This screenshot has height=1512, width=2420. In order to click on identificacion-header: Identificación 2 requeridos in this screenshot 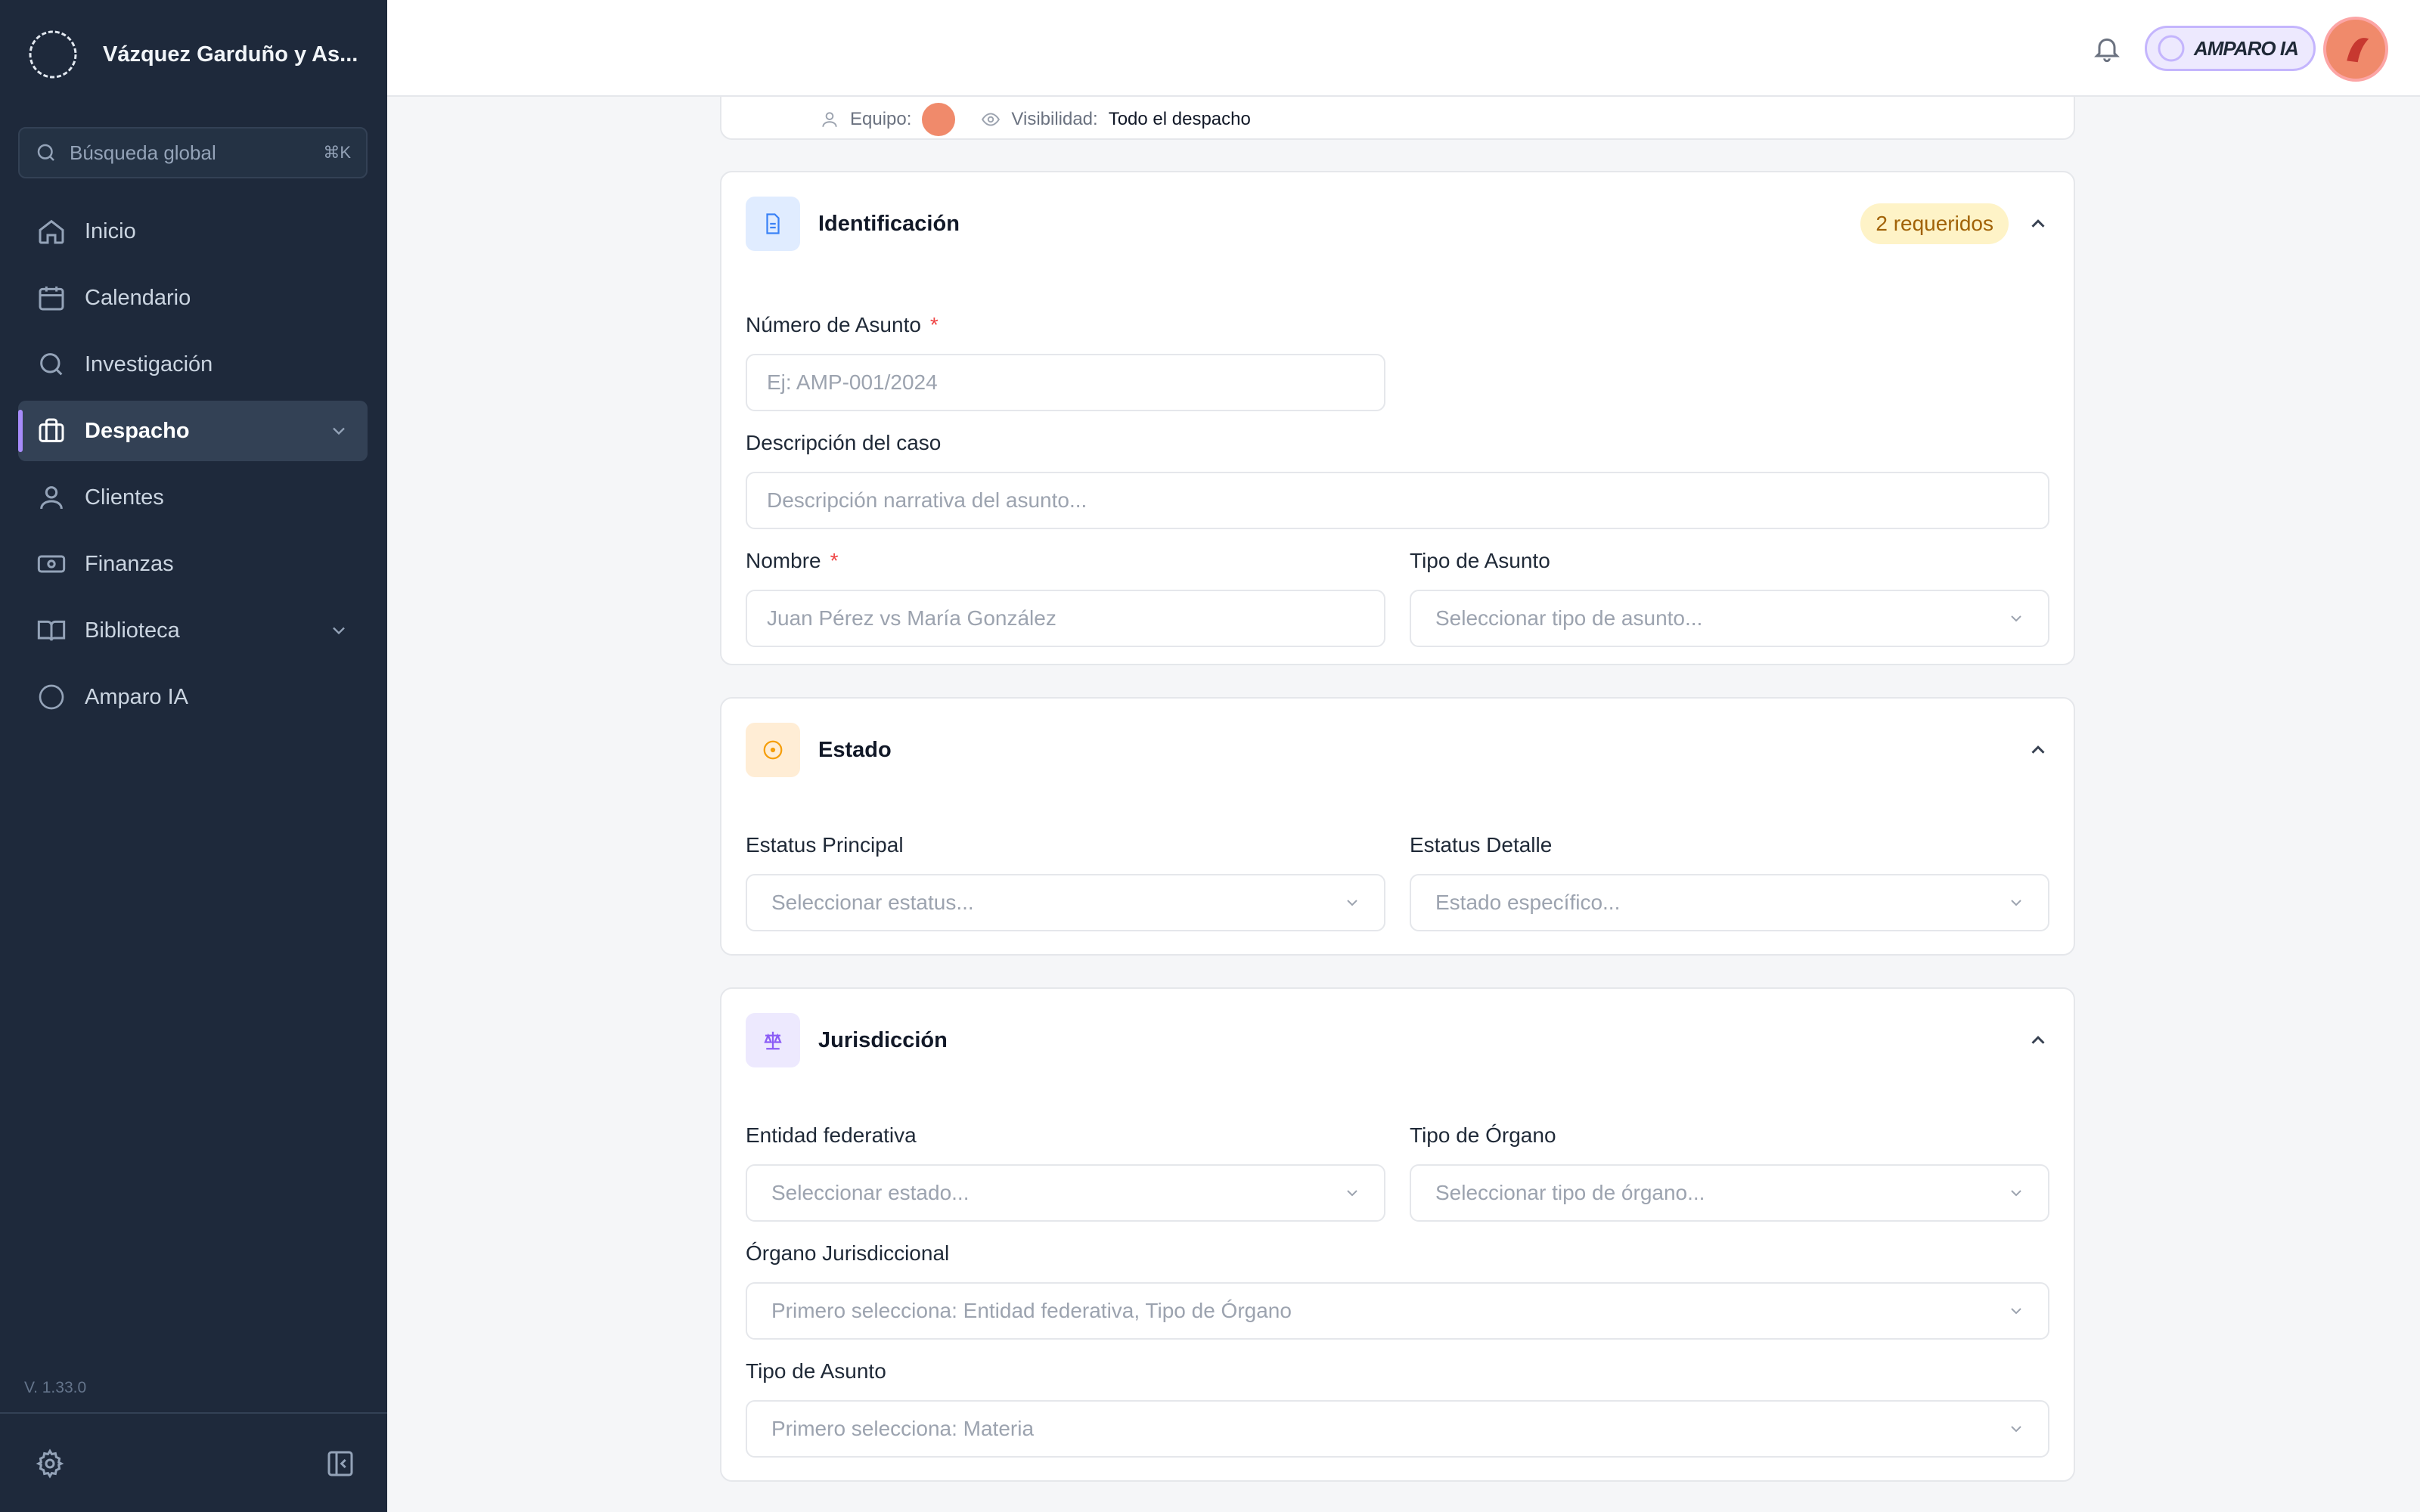, I will do `click(1397, 224)`.